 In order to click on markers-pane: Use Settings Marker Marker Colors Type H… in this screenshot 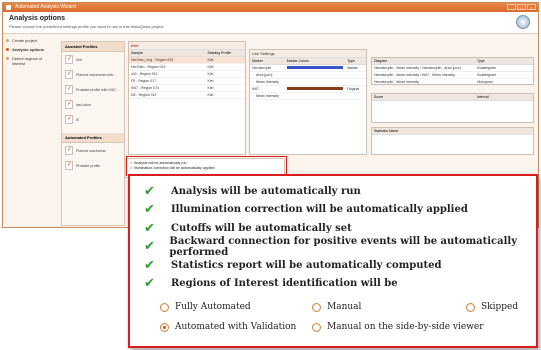, I will do `click(308, 102)`.